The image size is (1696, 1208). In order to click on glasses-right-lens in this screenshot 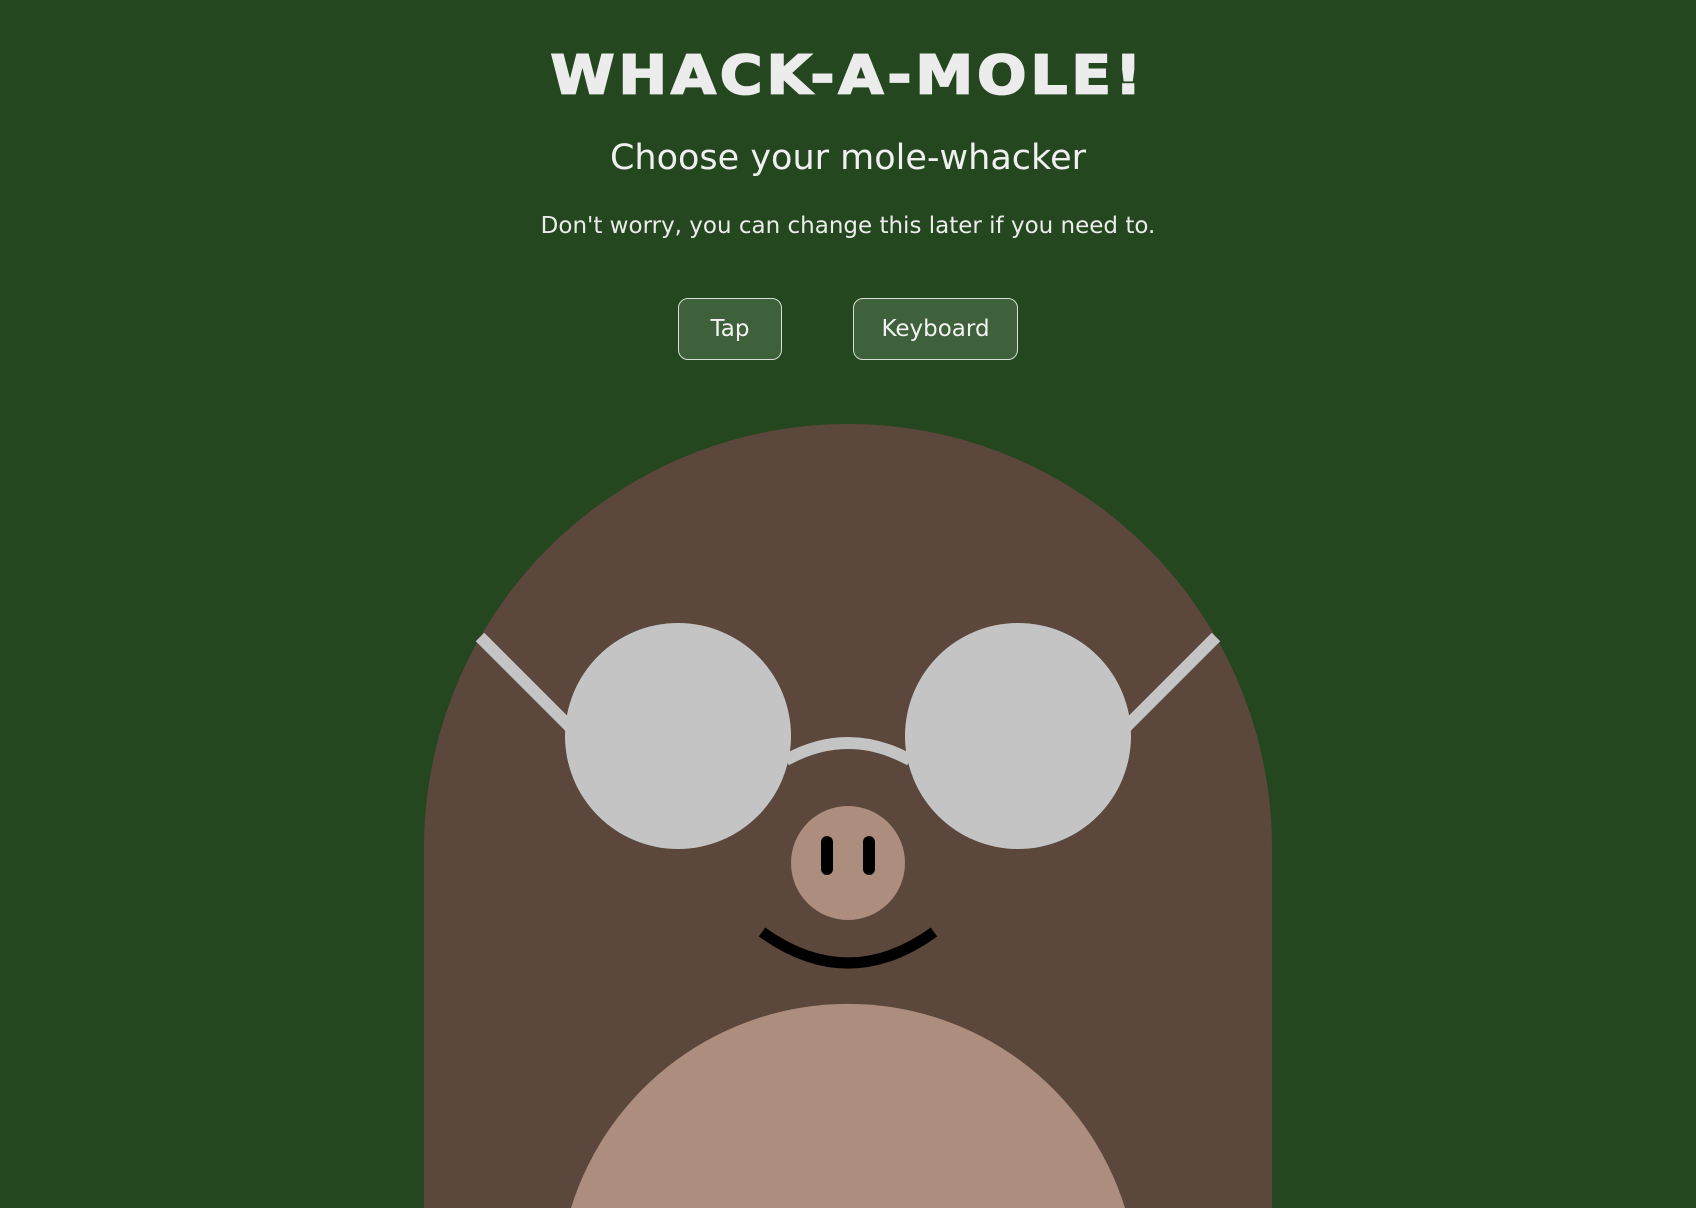, I will do `click(1018, 736)`.